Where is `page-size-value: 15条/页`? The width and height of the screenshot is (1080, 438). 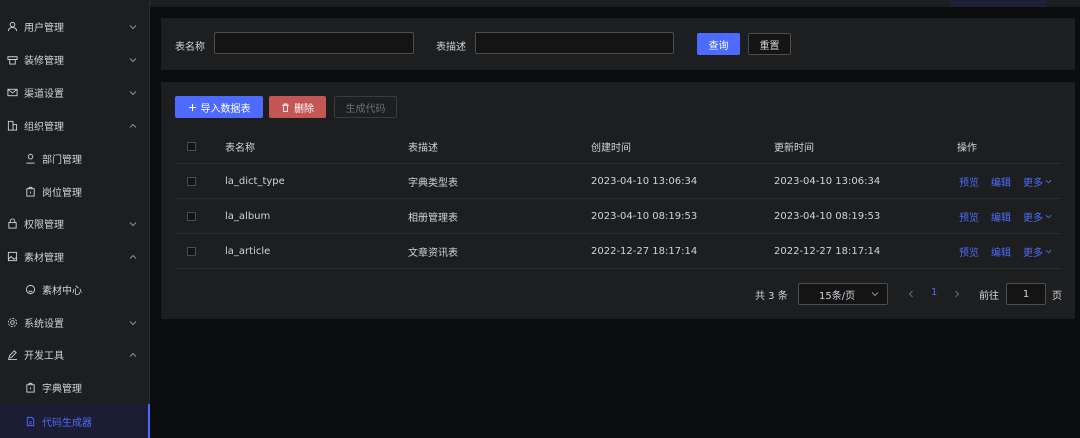
page-size-value: 15条/页 is located at coordinates (837, 296).